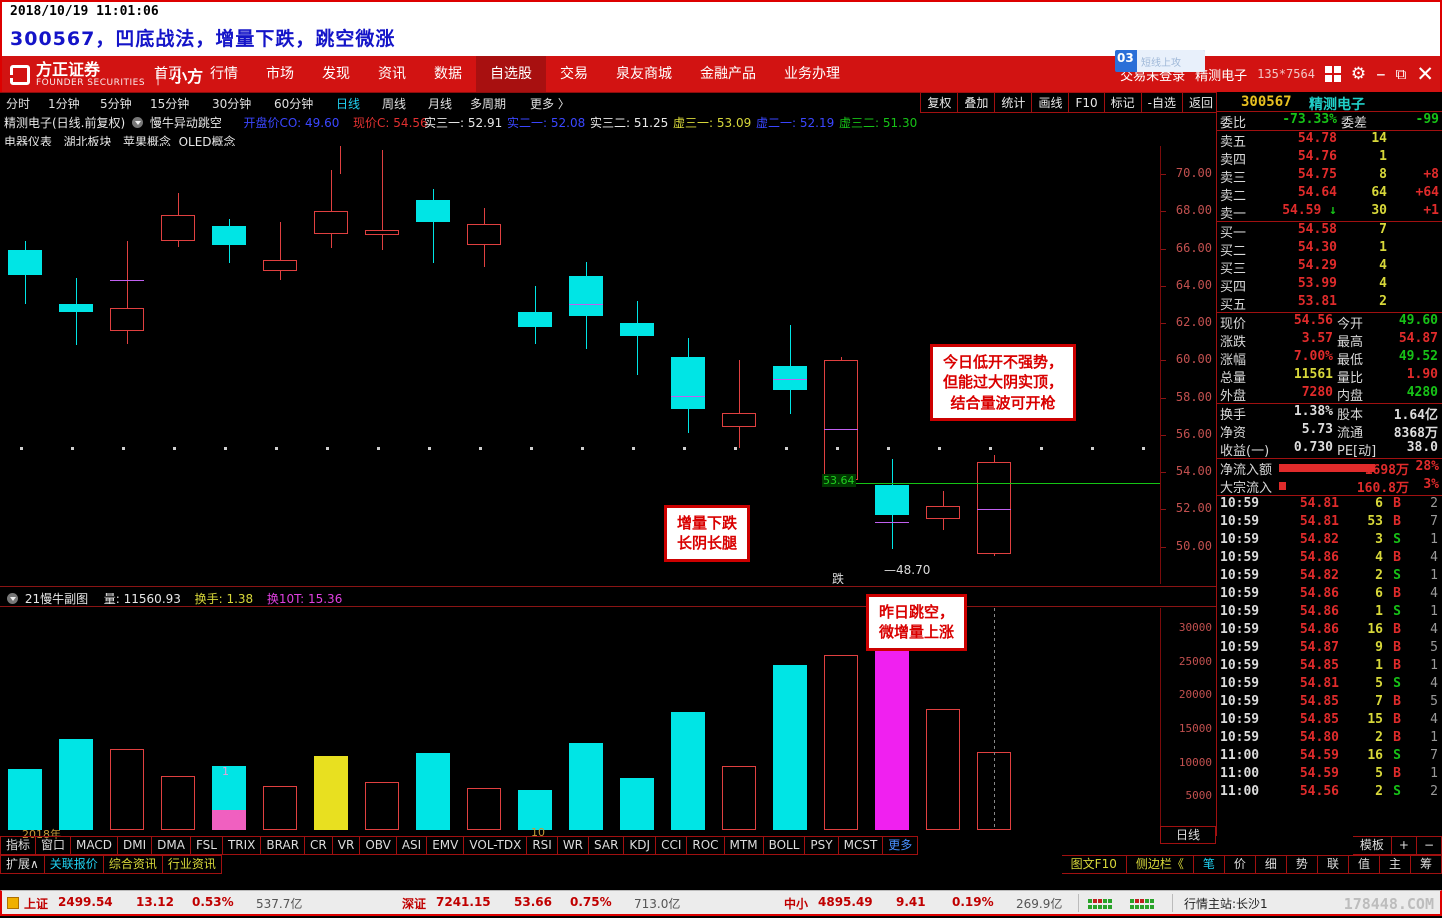 The image size is (1442, 918). What do you see at coordinates (511, 74) in the screenshot?
I see `nav-item-6: 自选股` at bounding box center [511, 74].